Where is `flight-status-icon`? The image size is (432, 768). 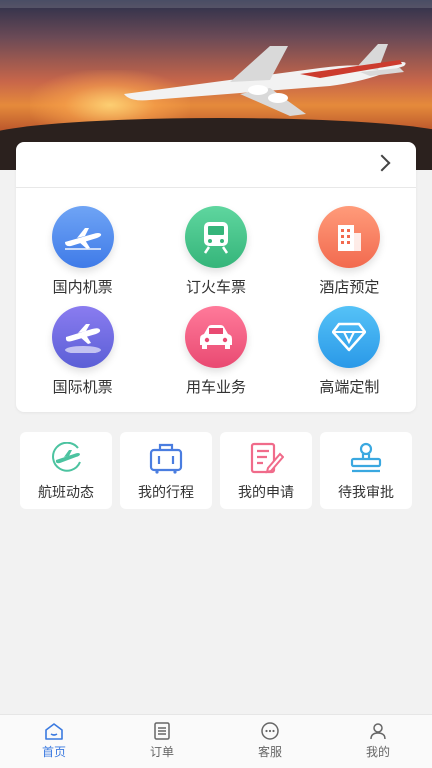 flight-status-icon is located at coordinates (66, 457).